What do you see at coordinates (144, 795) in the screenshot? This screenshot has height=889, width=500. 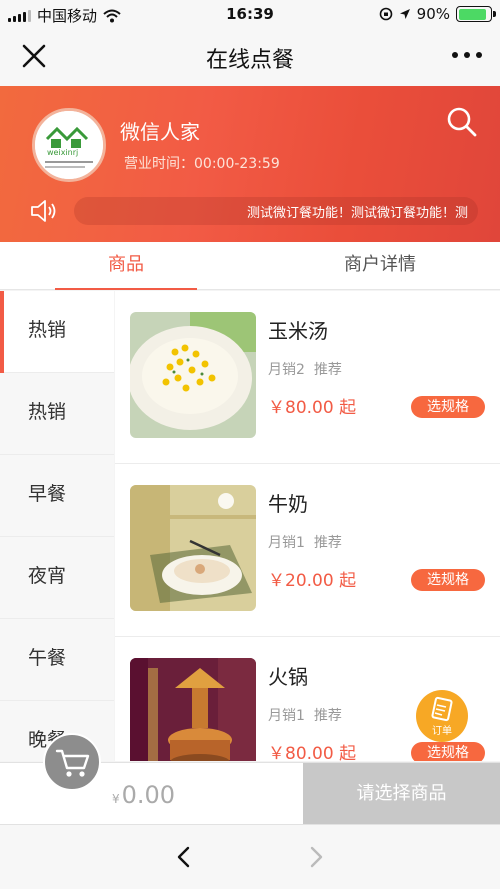 I see `cart-total: ¥0.00` at bounding box center [144, 795].